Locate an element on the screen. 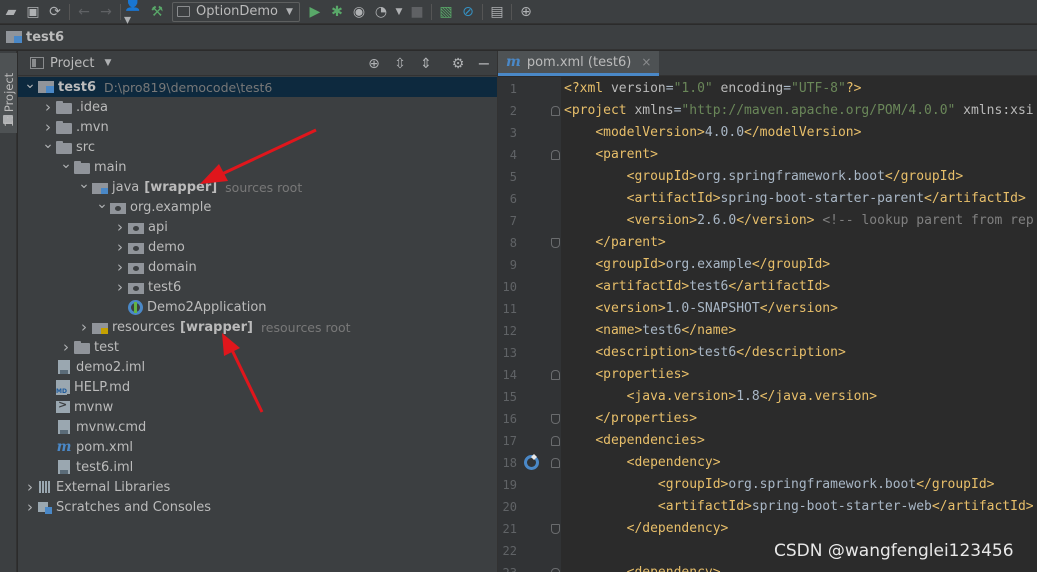 The width and height of the screenshot is (1037, 572). tree-item: ⌄ main is located at coordinates (257, 166).